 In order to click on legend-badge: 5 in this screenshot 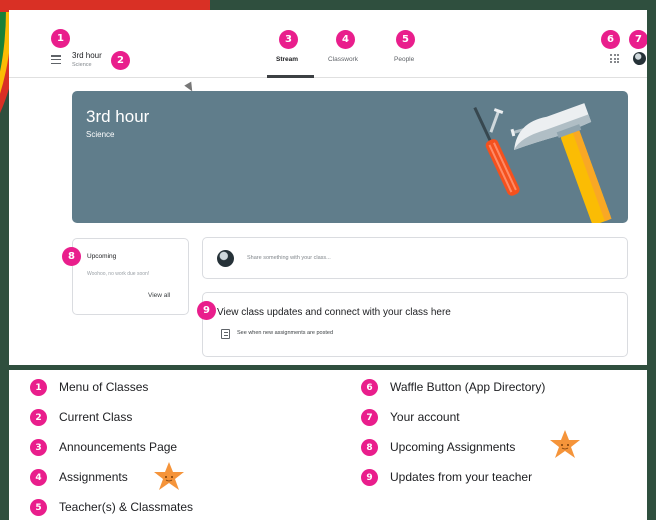, I will do `click(38, 508)`.